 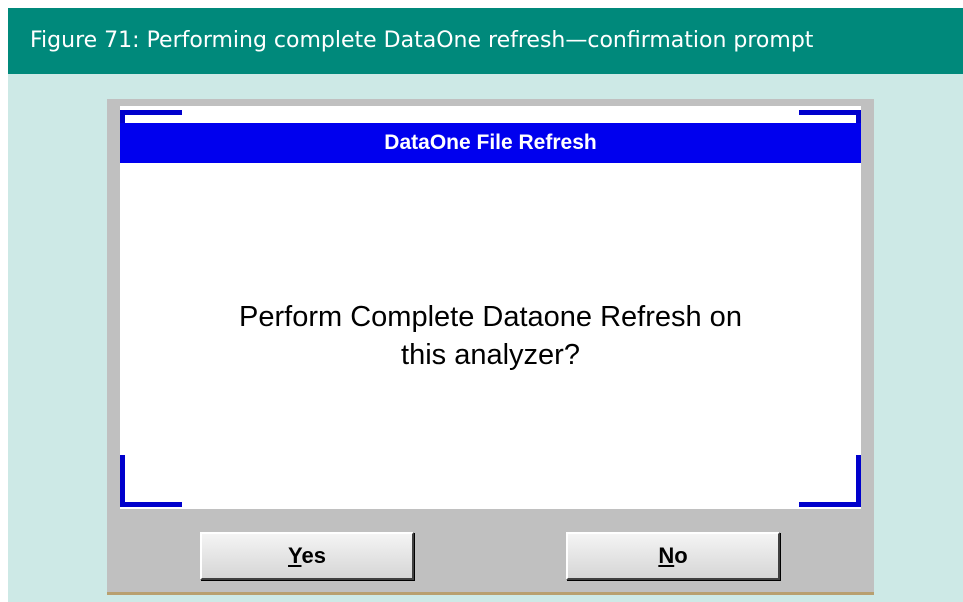 What do you see at coordinates (490, 143) in the screenshot?
I see `dialog-title: DataOne File Refresh` at bounding box center [490, 143].